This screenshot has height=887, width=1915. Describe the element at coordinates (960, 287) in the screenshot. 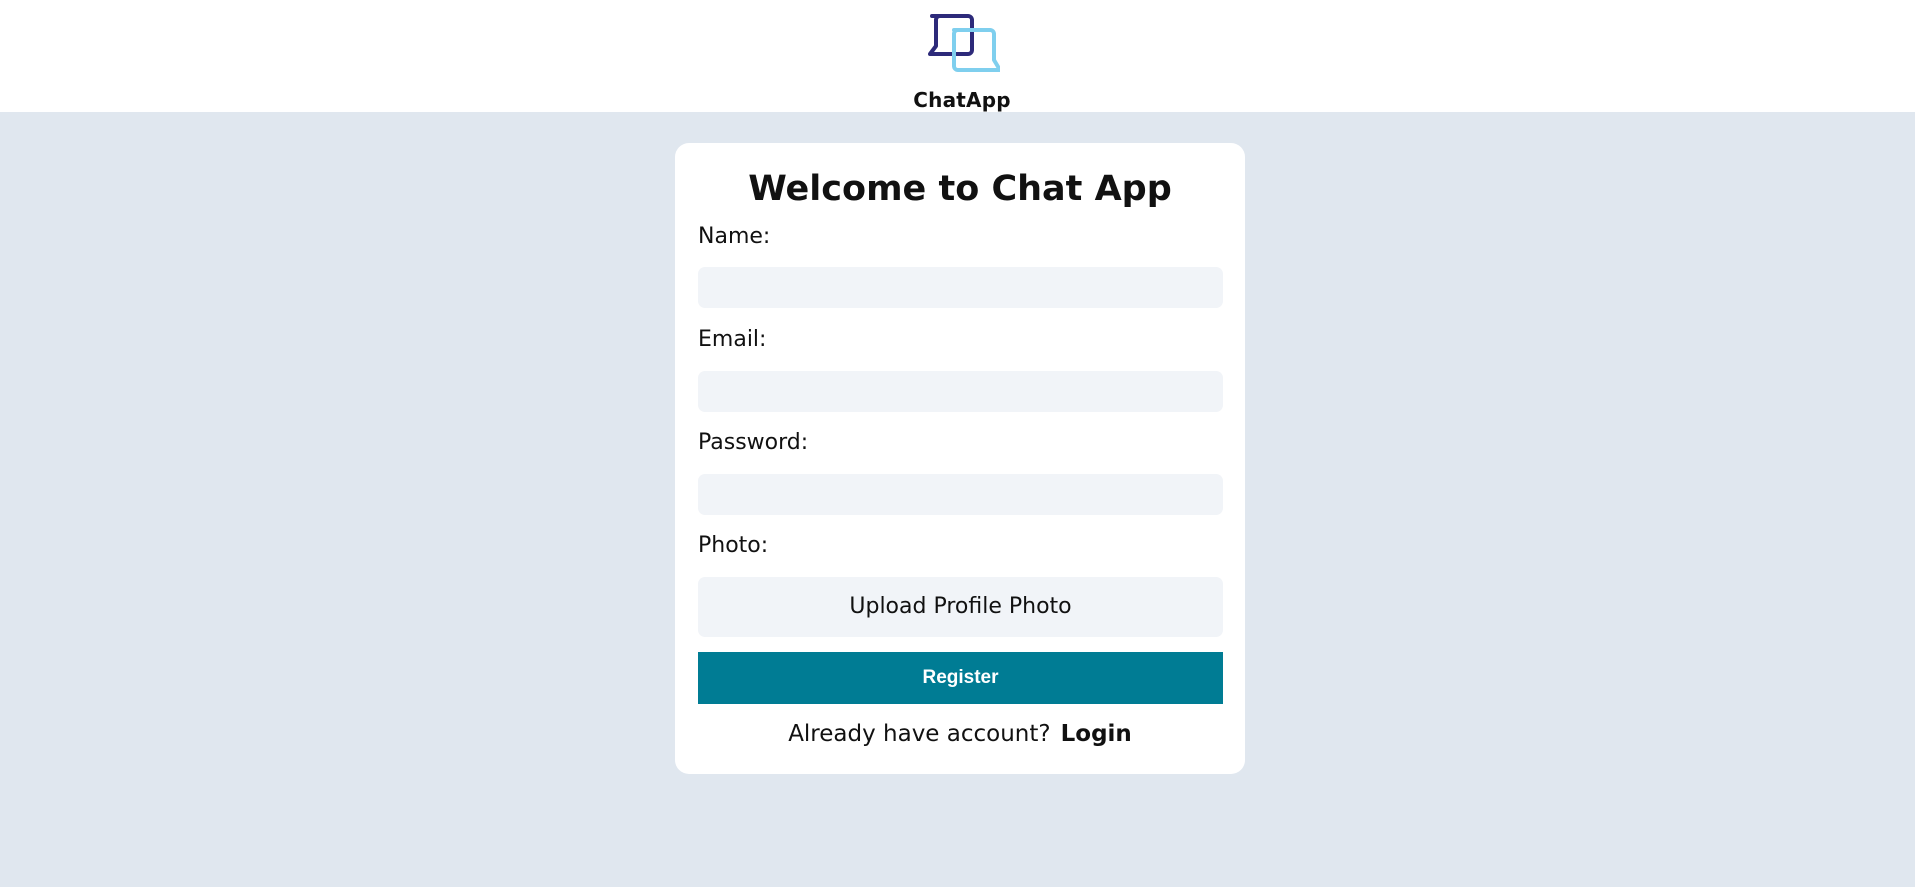

I see `name-input` at that location.